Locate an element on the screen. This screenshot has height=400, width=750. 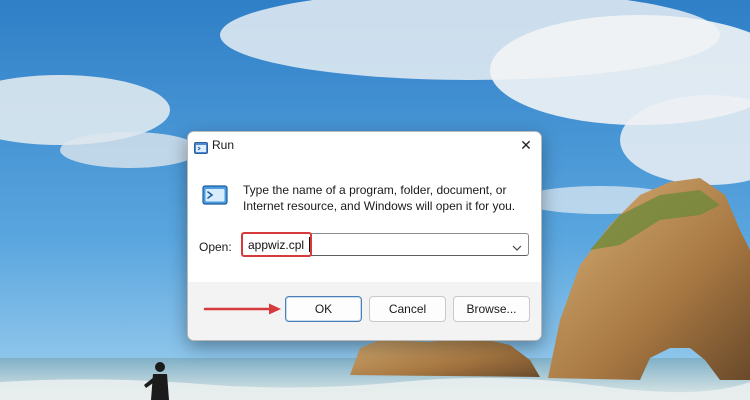
title-bar: Run ✕ is located at coordinates (364, 146).